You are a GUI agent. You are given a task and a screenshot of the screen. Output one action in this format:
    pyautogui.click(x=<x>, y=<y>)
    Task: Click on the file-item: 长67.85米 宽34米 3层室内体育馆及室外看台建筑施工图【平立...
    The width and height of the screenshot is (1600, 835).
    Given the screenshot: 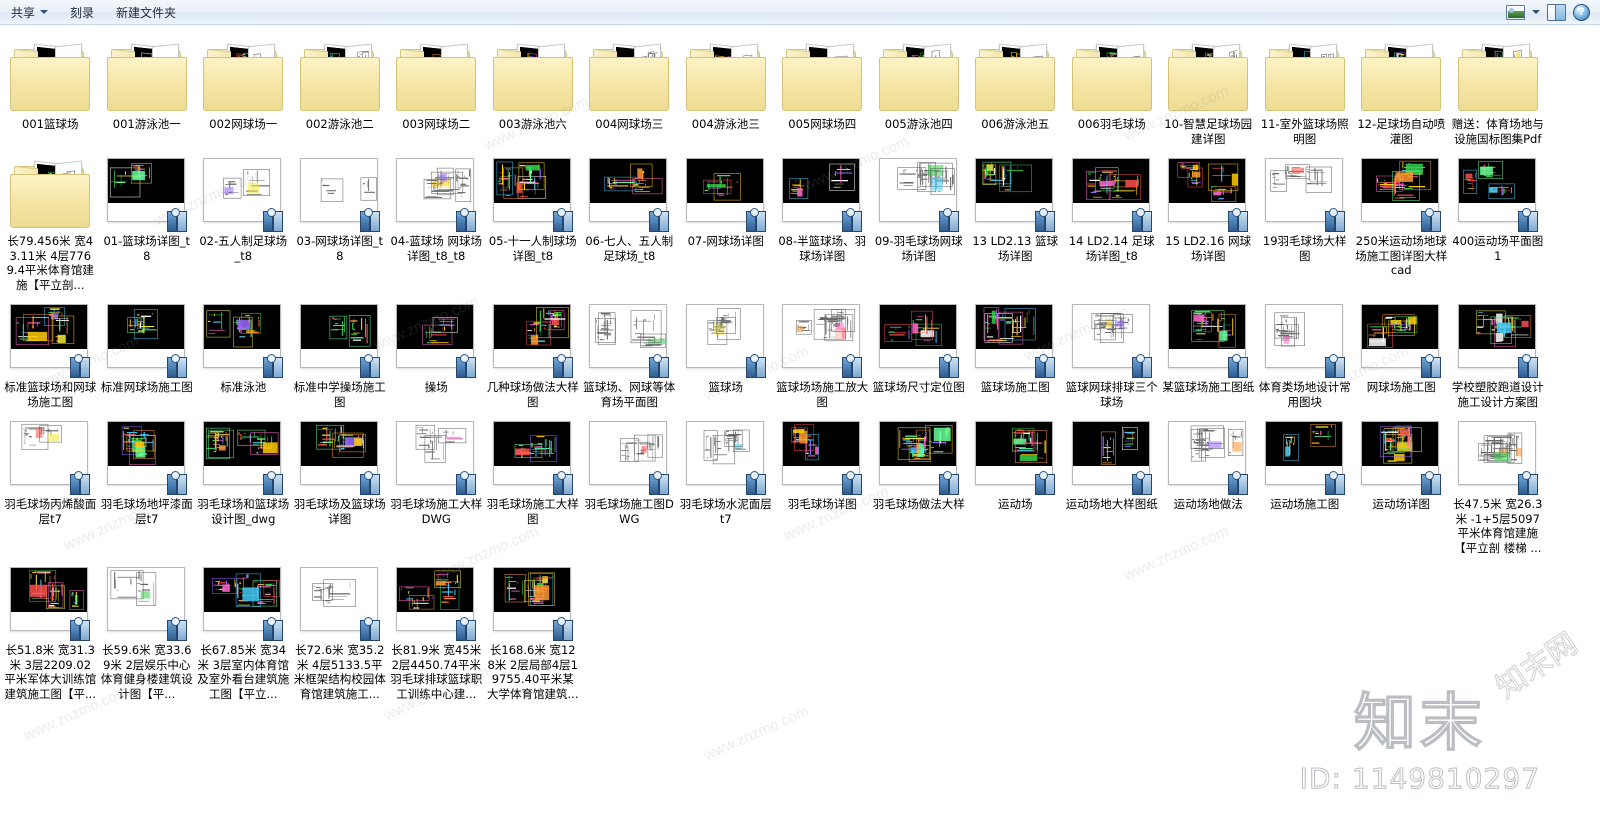 What is the action you would take?
    pyautogui.click(x=243, y=628)
    